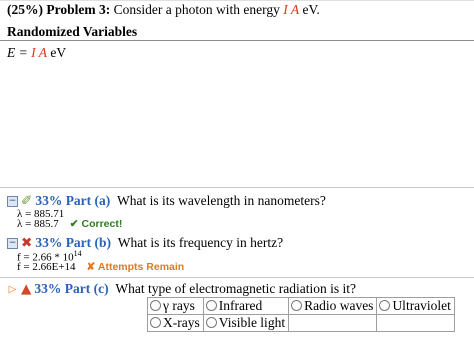 The width and height of the screenshot is (474, 346). What do you see at coordinates (339, 305) in the screenshot?
I see `choice-label: Radio waves` at bounding box center [339, 305].